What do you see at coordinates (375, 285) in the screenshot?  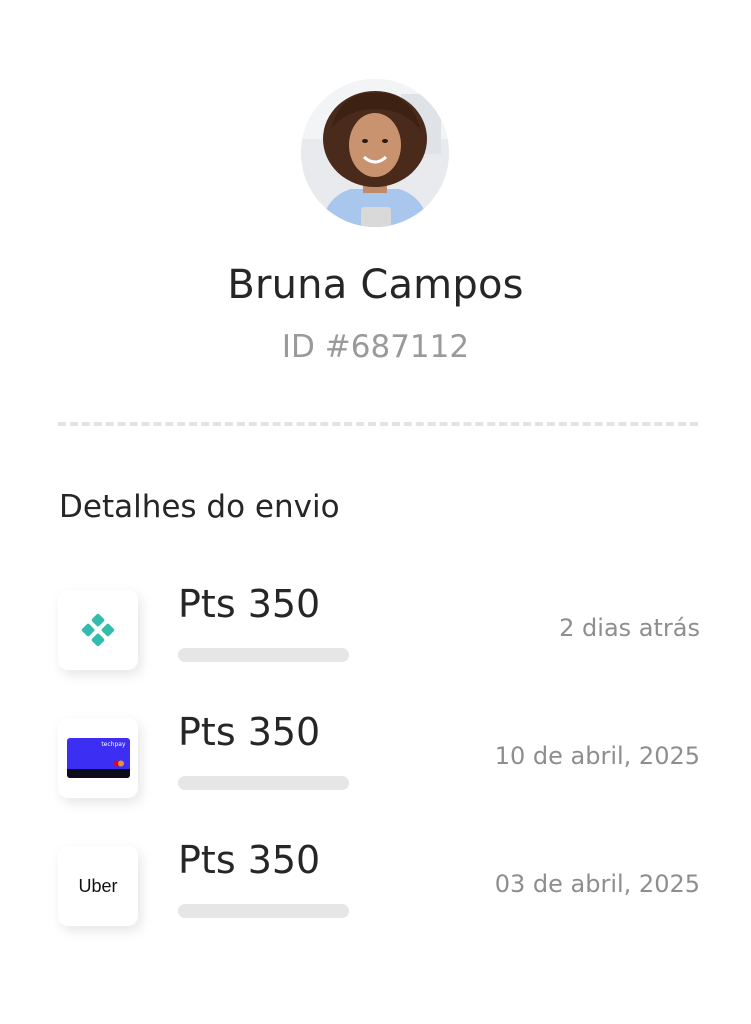 I see `user-name: Bruna Campos` at bounding box center [375, 285].